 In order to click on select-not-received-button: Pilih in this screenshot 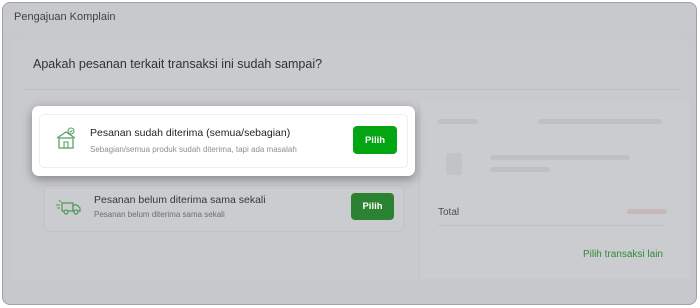, I will do `click(372, 206)`.